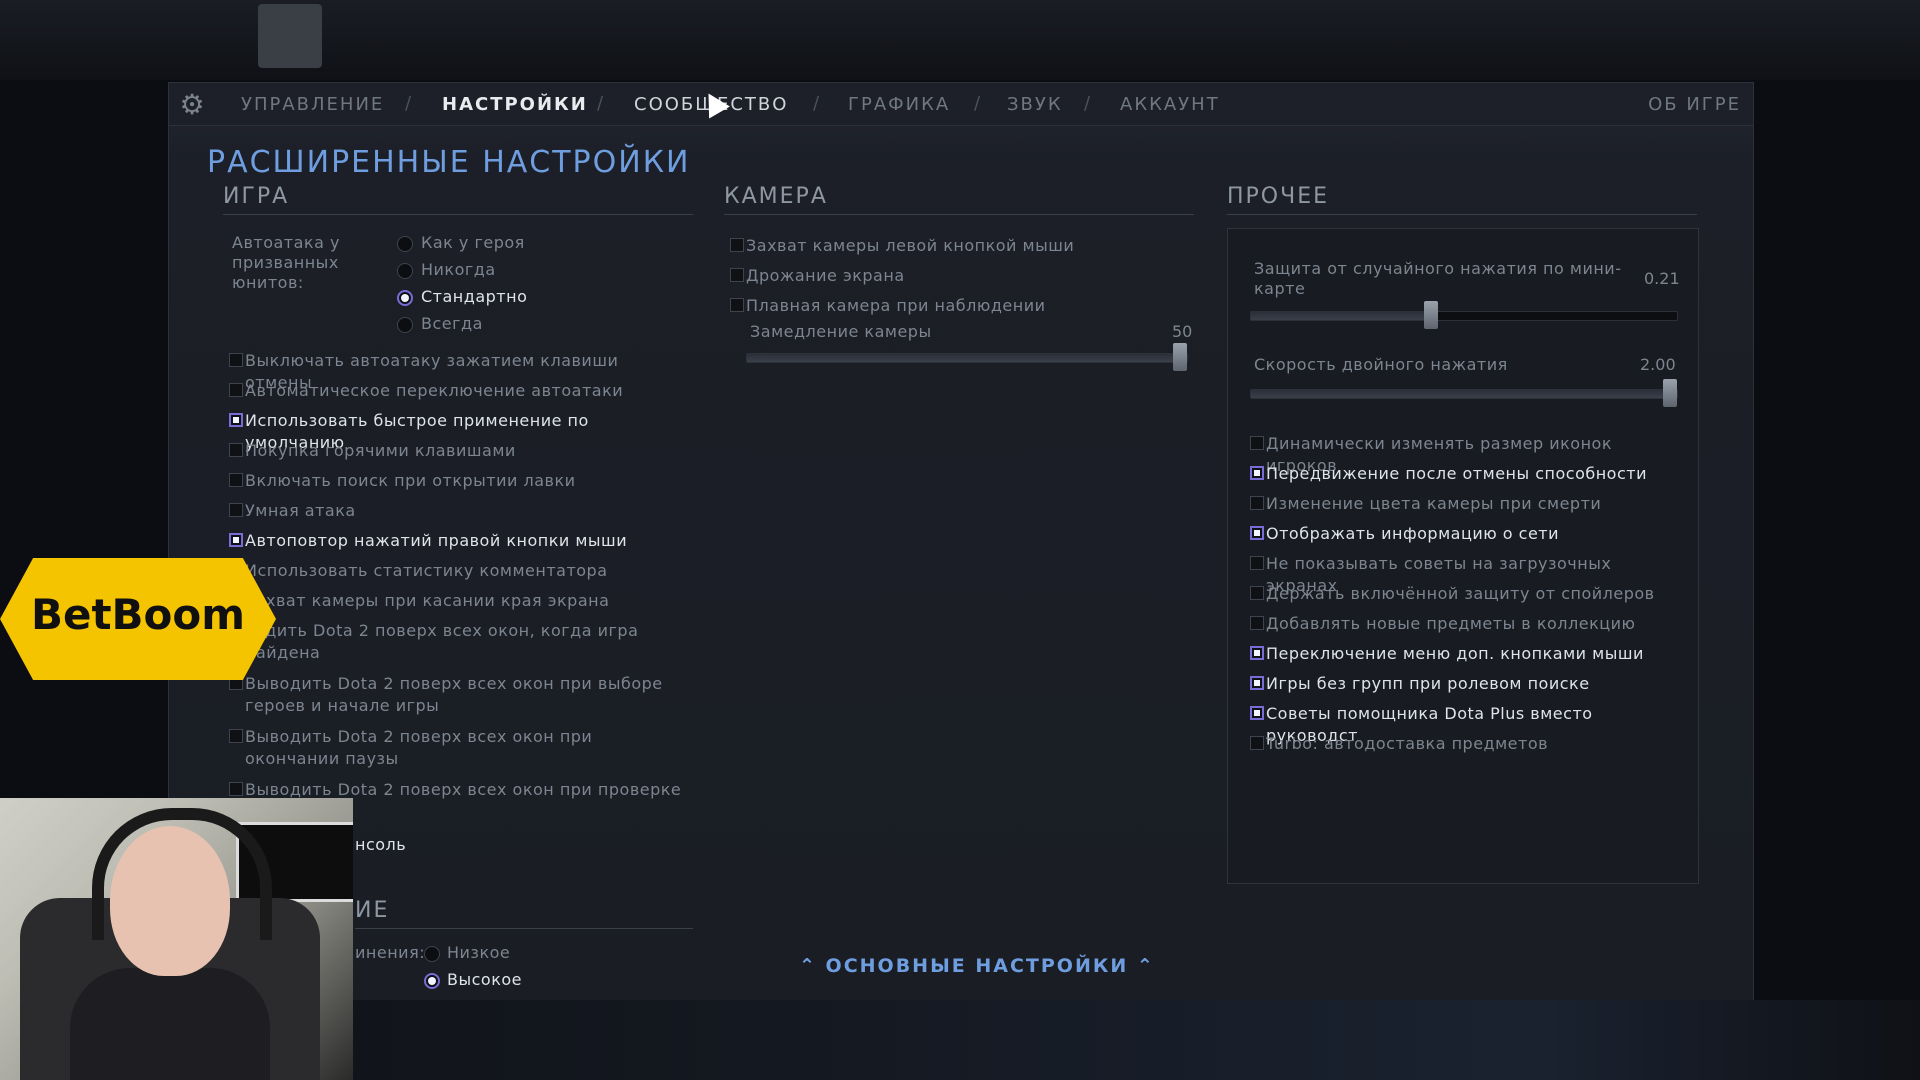  I want to click on game-checkbox-label: Автоматическое переключение автоатаки, so click(434, 390).